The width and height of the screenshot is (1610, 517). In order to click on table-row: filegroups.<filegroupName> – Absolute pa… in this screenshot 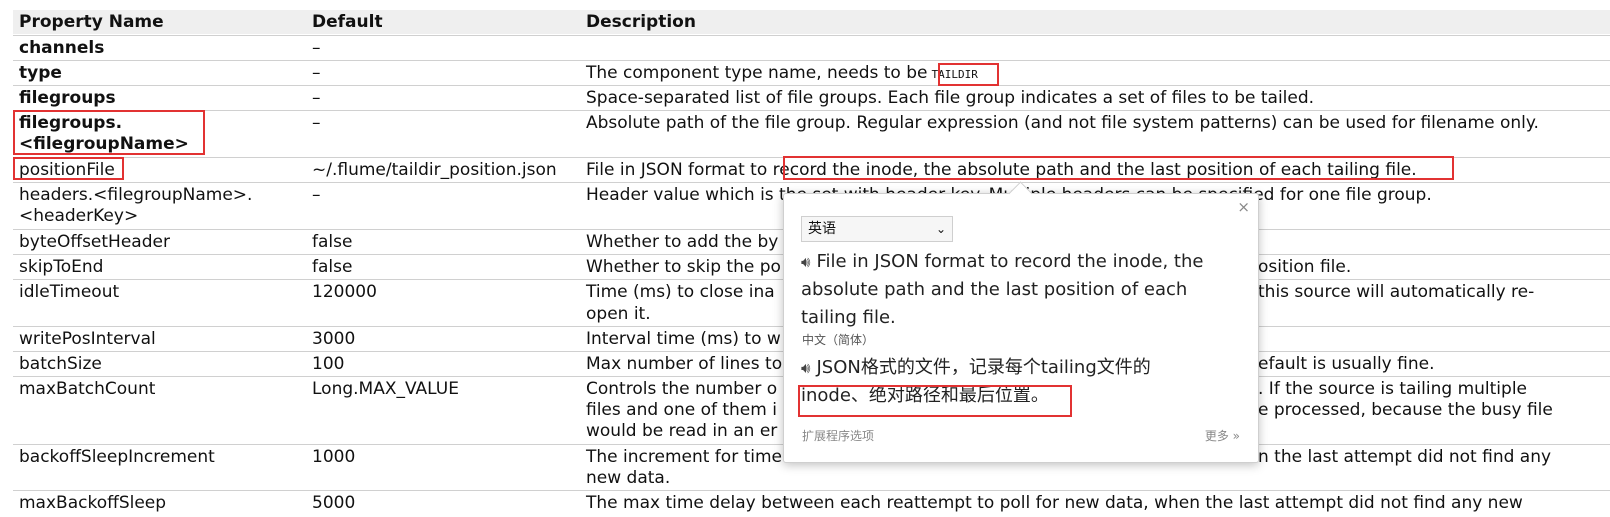, I will do `click(811, 133)`.